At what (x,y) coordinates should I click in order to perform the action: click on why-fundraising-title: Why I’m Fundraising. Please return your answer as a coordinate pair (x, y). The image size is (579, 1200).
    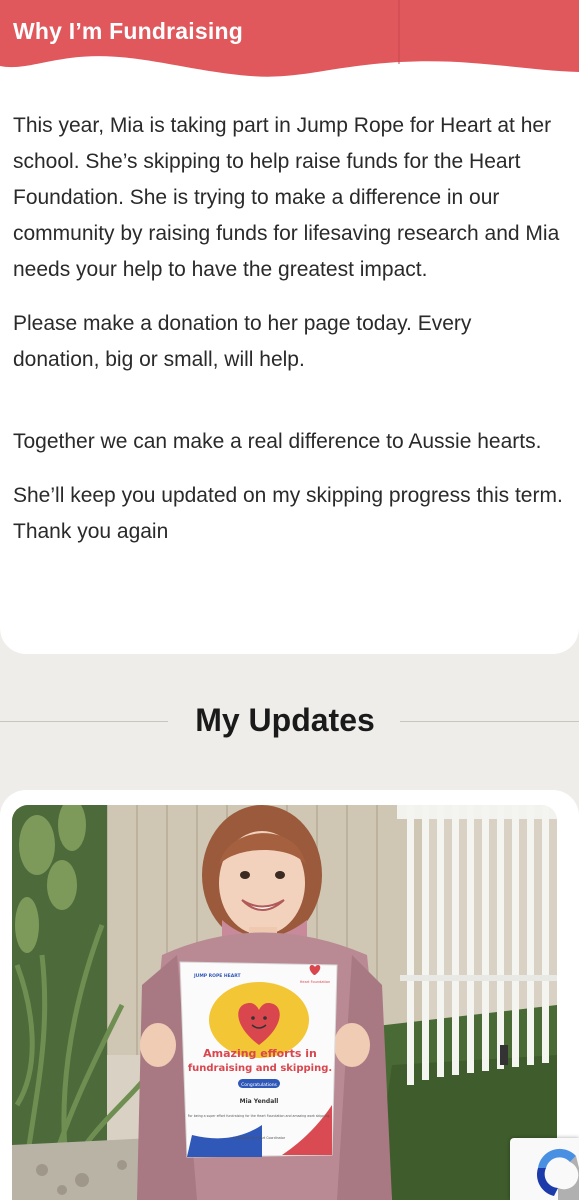
    Looking at the image, I should click on (128, 31).